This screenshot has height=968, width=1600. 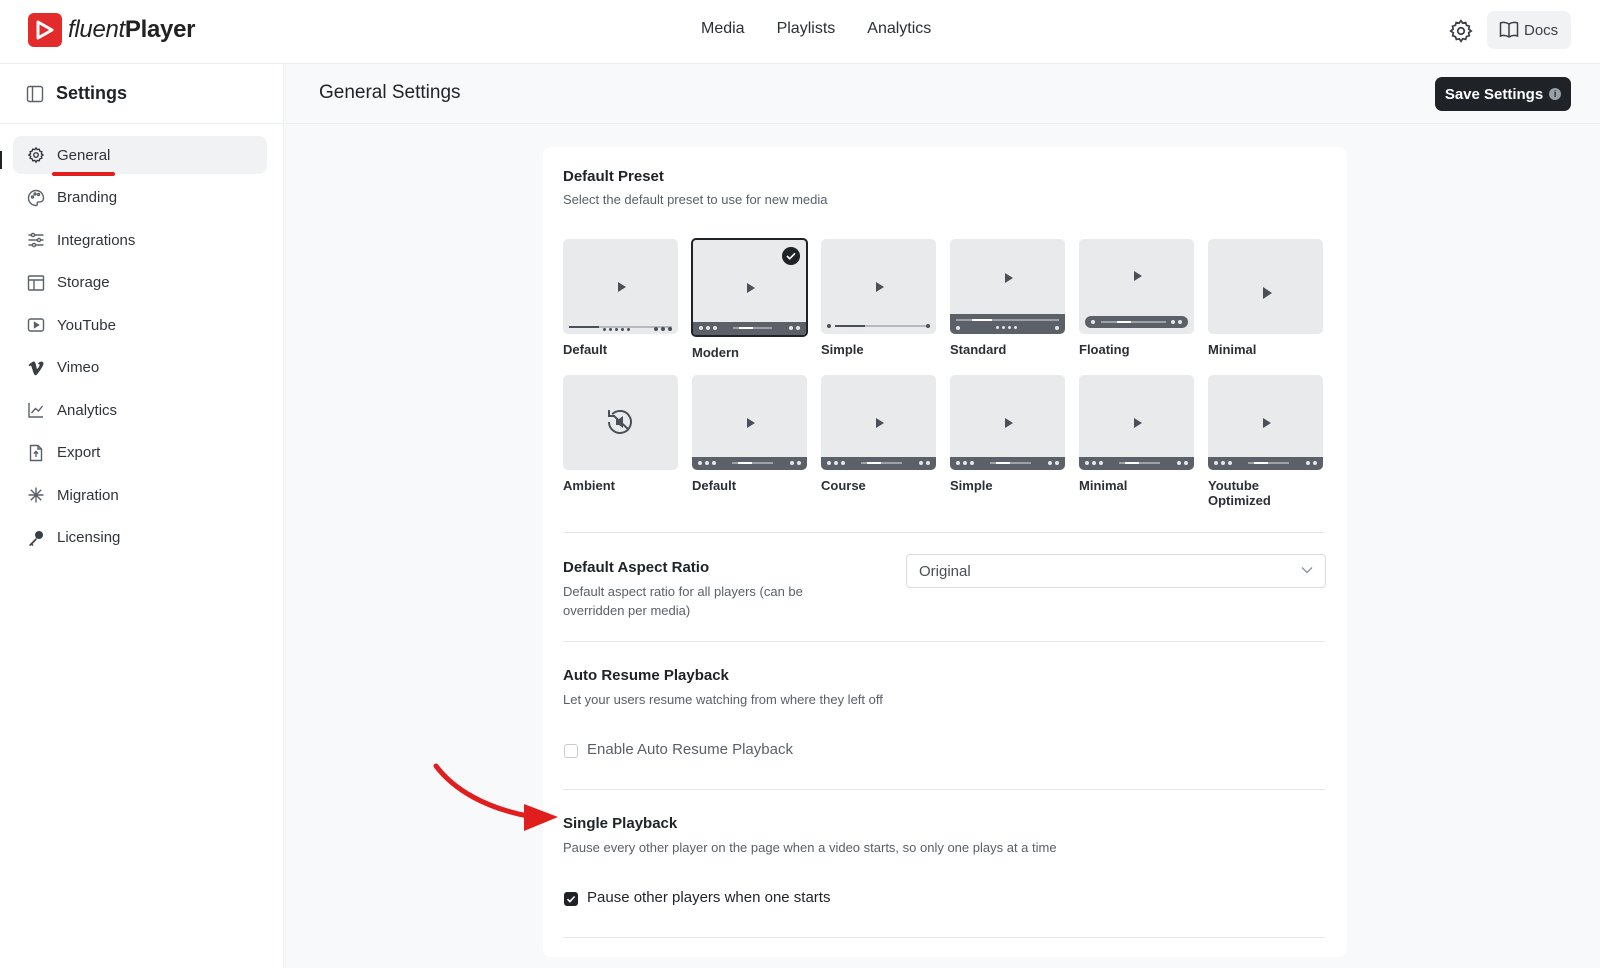 What do you see at coordinates (78, 367) in the screenshot?
I see `sidebar-item-label: Vimeo` at bounding box center [78, 367].